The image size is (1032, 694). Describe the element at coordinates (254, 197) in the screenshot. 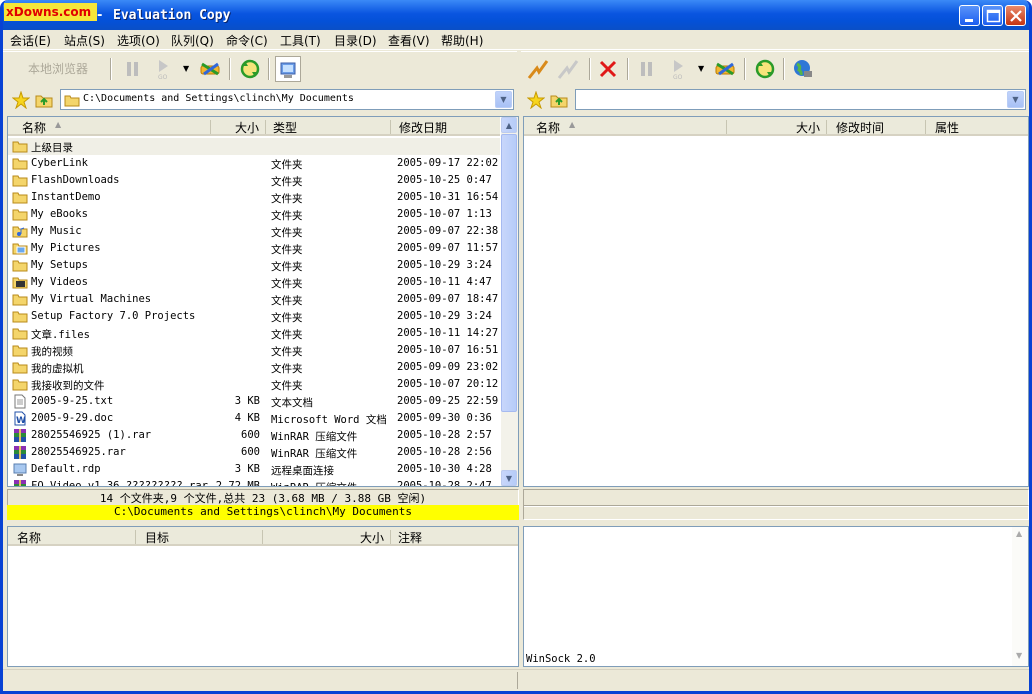

I see `table-row: InstantDemo 文件夹 2005-10-31 16:54` at that location.